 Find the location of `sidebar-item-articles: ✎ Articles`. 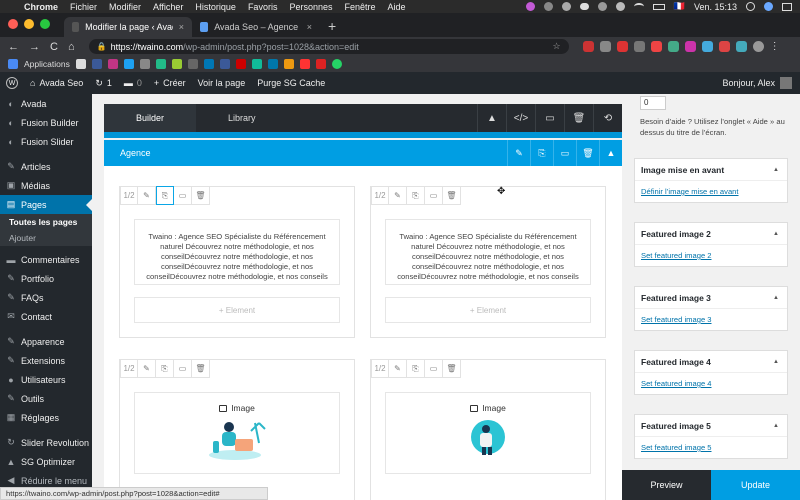

sidebar-item-articles: ✎ Articles is located at coordinates (46, 166).